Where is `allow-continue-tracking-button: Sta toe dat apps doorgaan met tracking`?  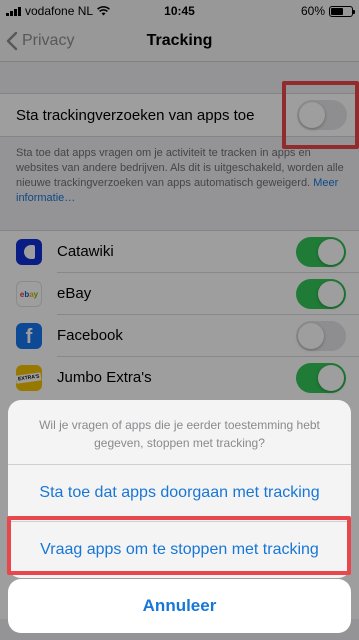 allow-continue-tracking-button: Sta toe dat apps doorgaan met tracking is located at coordinates (179, 492).